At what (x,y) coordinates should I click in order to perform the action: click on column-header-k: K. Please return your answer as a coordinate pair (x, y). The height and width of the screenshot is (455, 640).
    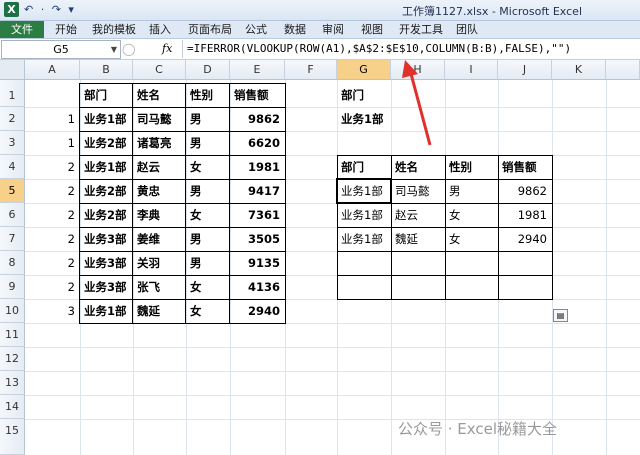
    Looking at the image, I should click on (579, 70).